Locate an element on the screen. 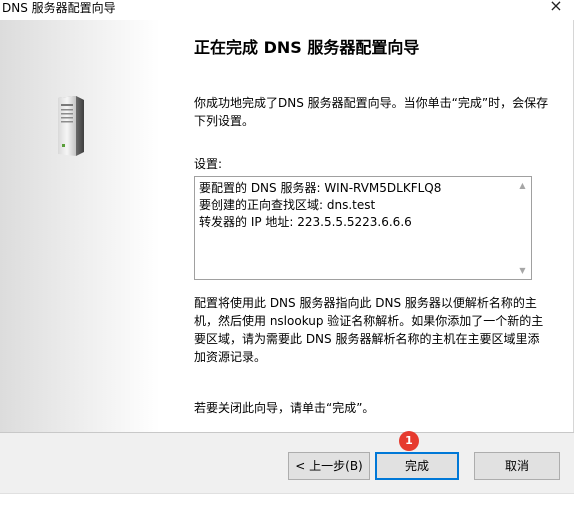 Image resolution: width=583 pixels, height=507 pixels. window-bottom-border is located at coordinates (287, 493).